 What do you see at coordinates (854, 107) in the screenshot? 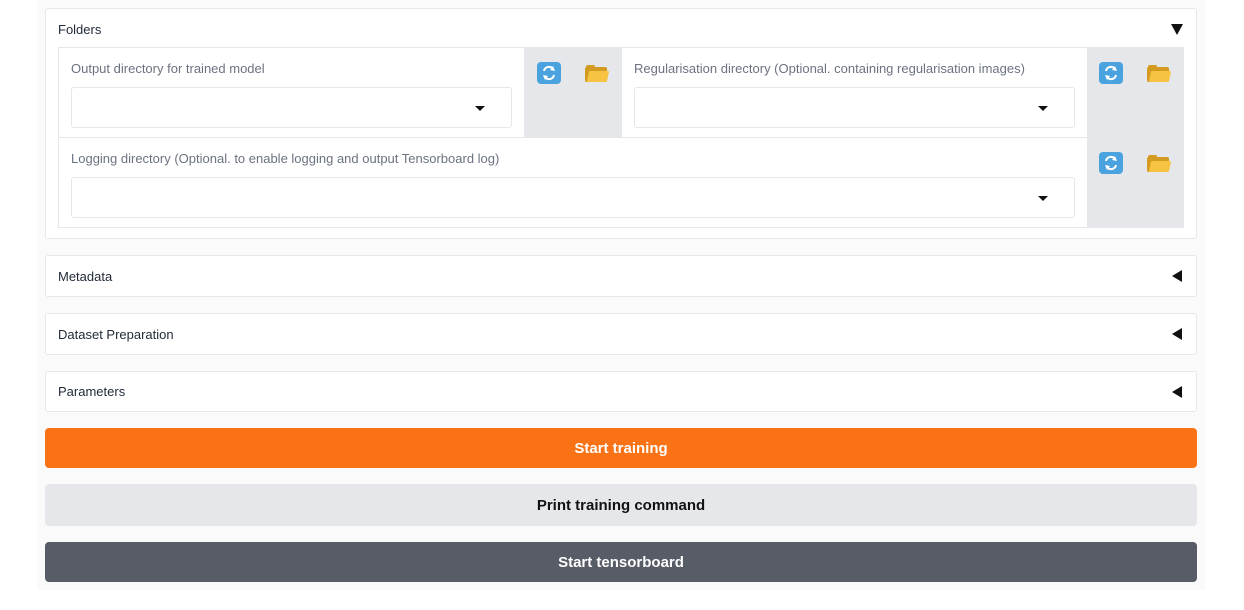
I see `reg-dir-dropdown` at bounding box center [854, 107].